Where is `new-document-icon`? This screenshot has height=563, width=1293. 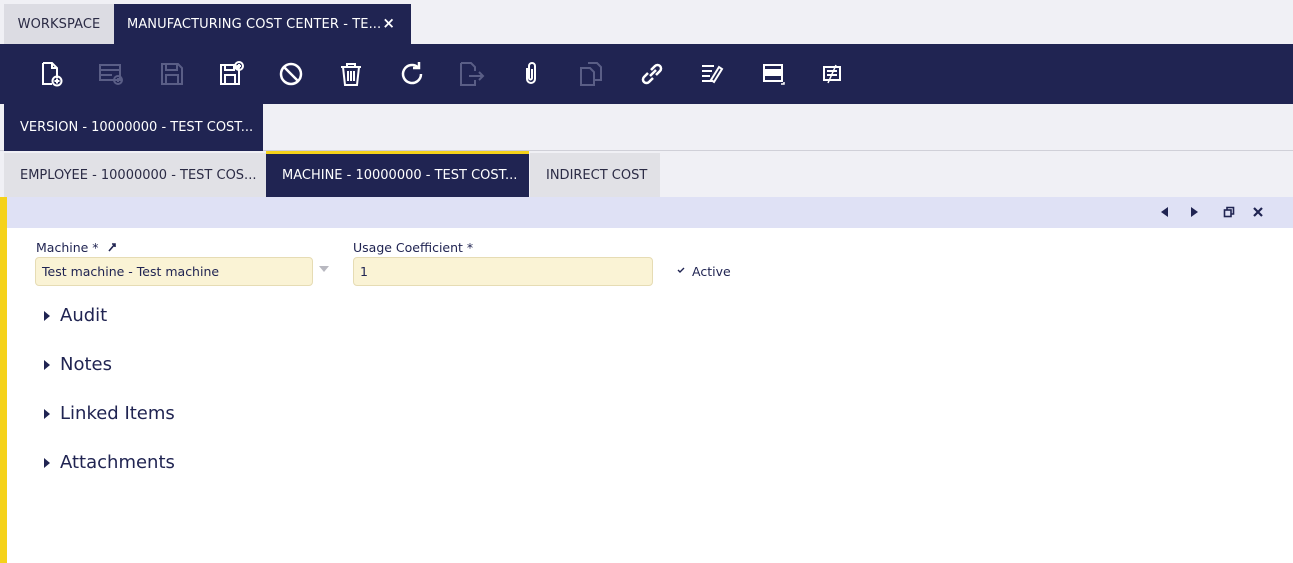 new-document-icon is located at coordinates (52, 74).